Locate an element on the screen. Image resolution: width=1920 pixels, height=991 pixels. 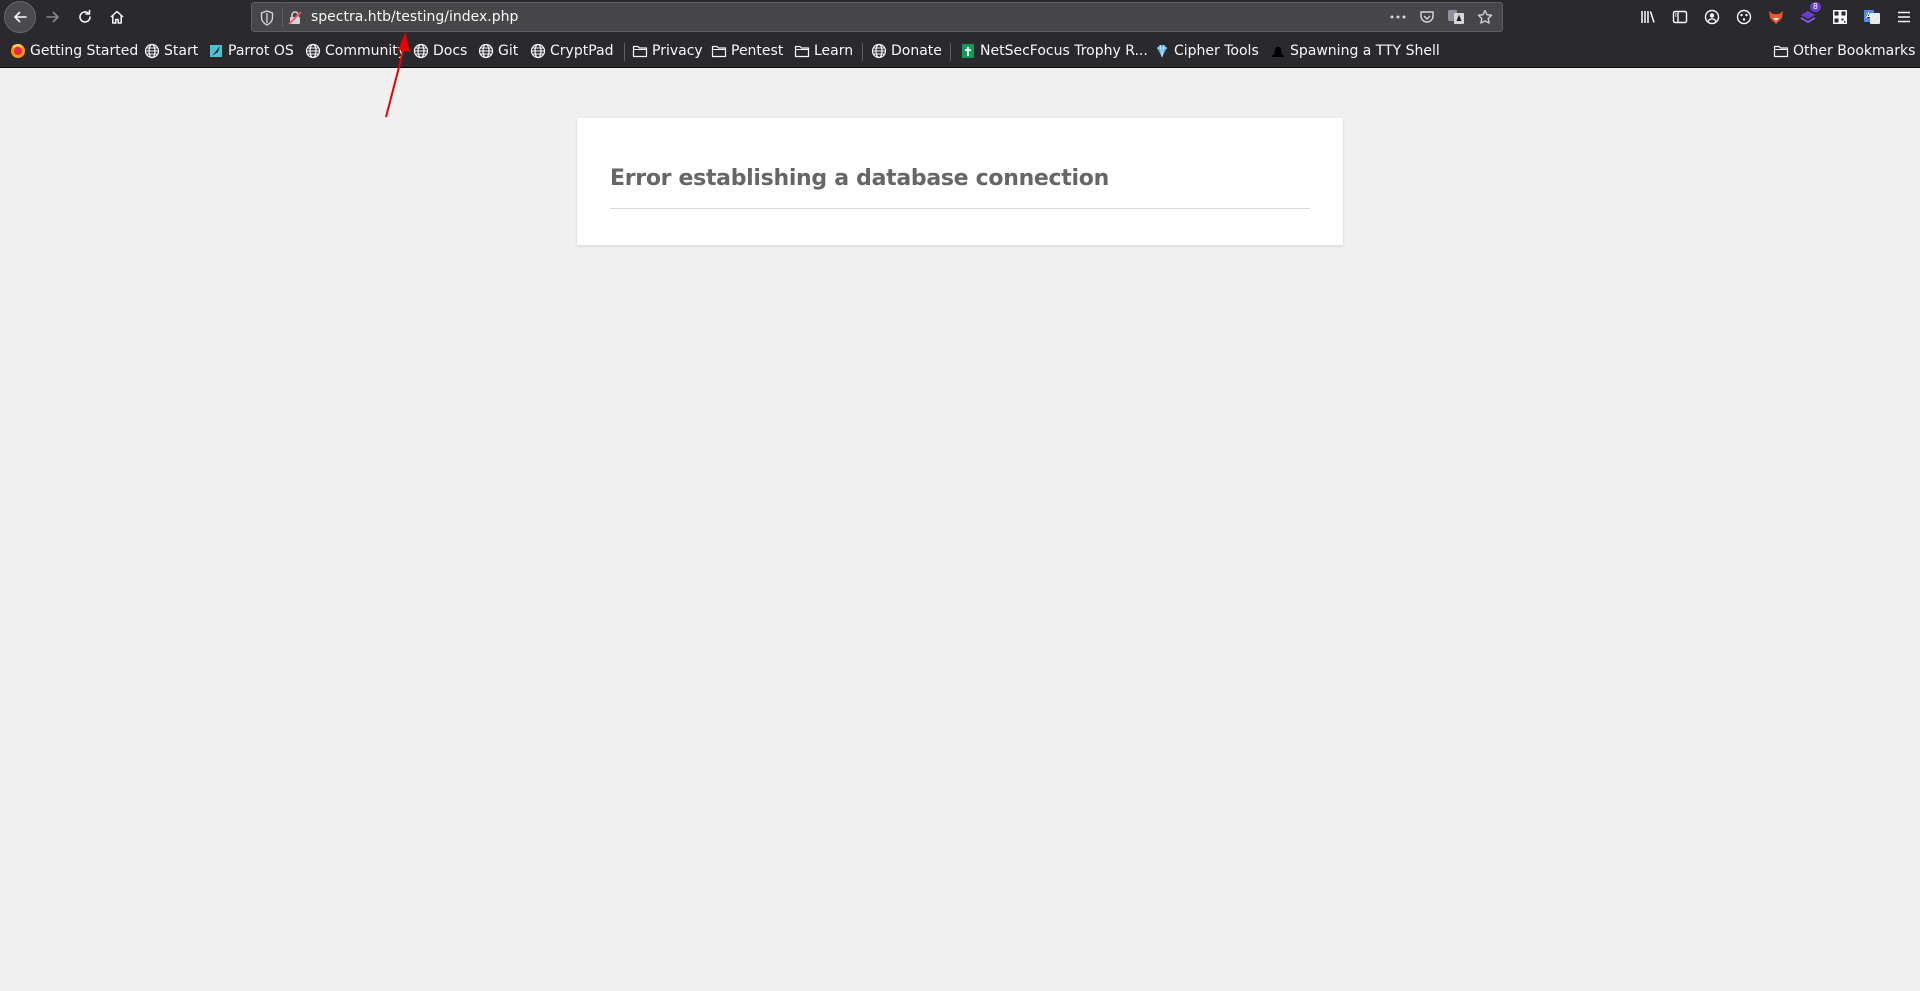
error-card: Error establishing a database connection is located at coordinates (960, 181).